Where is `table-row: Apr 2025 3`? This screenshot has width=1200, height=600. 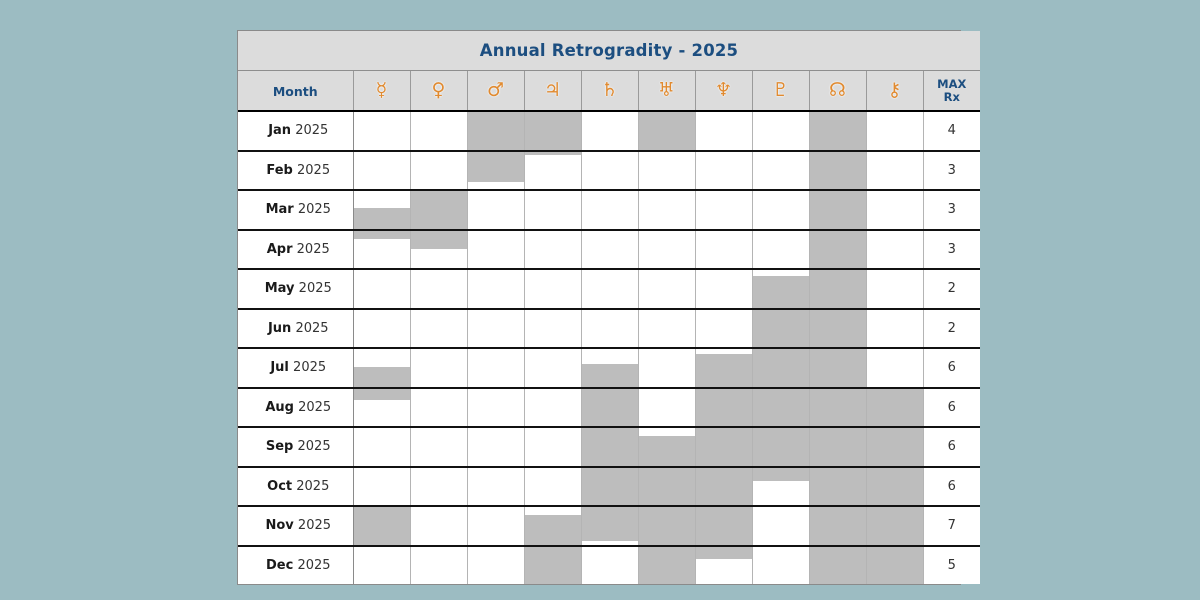
table-row: Apr 2025 3 is located at coordinates (609, 249).